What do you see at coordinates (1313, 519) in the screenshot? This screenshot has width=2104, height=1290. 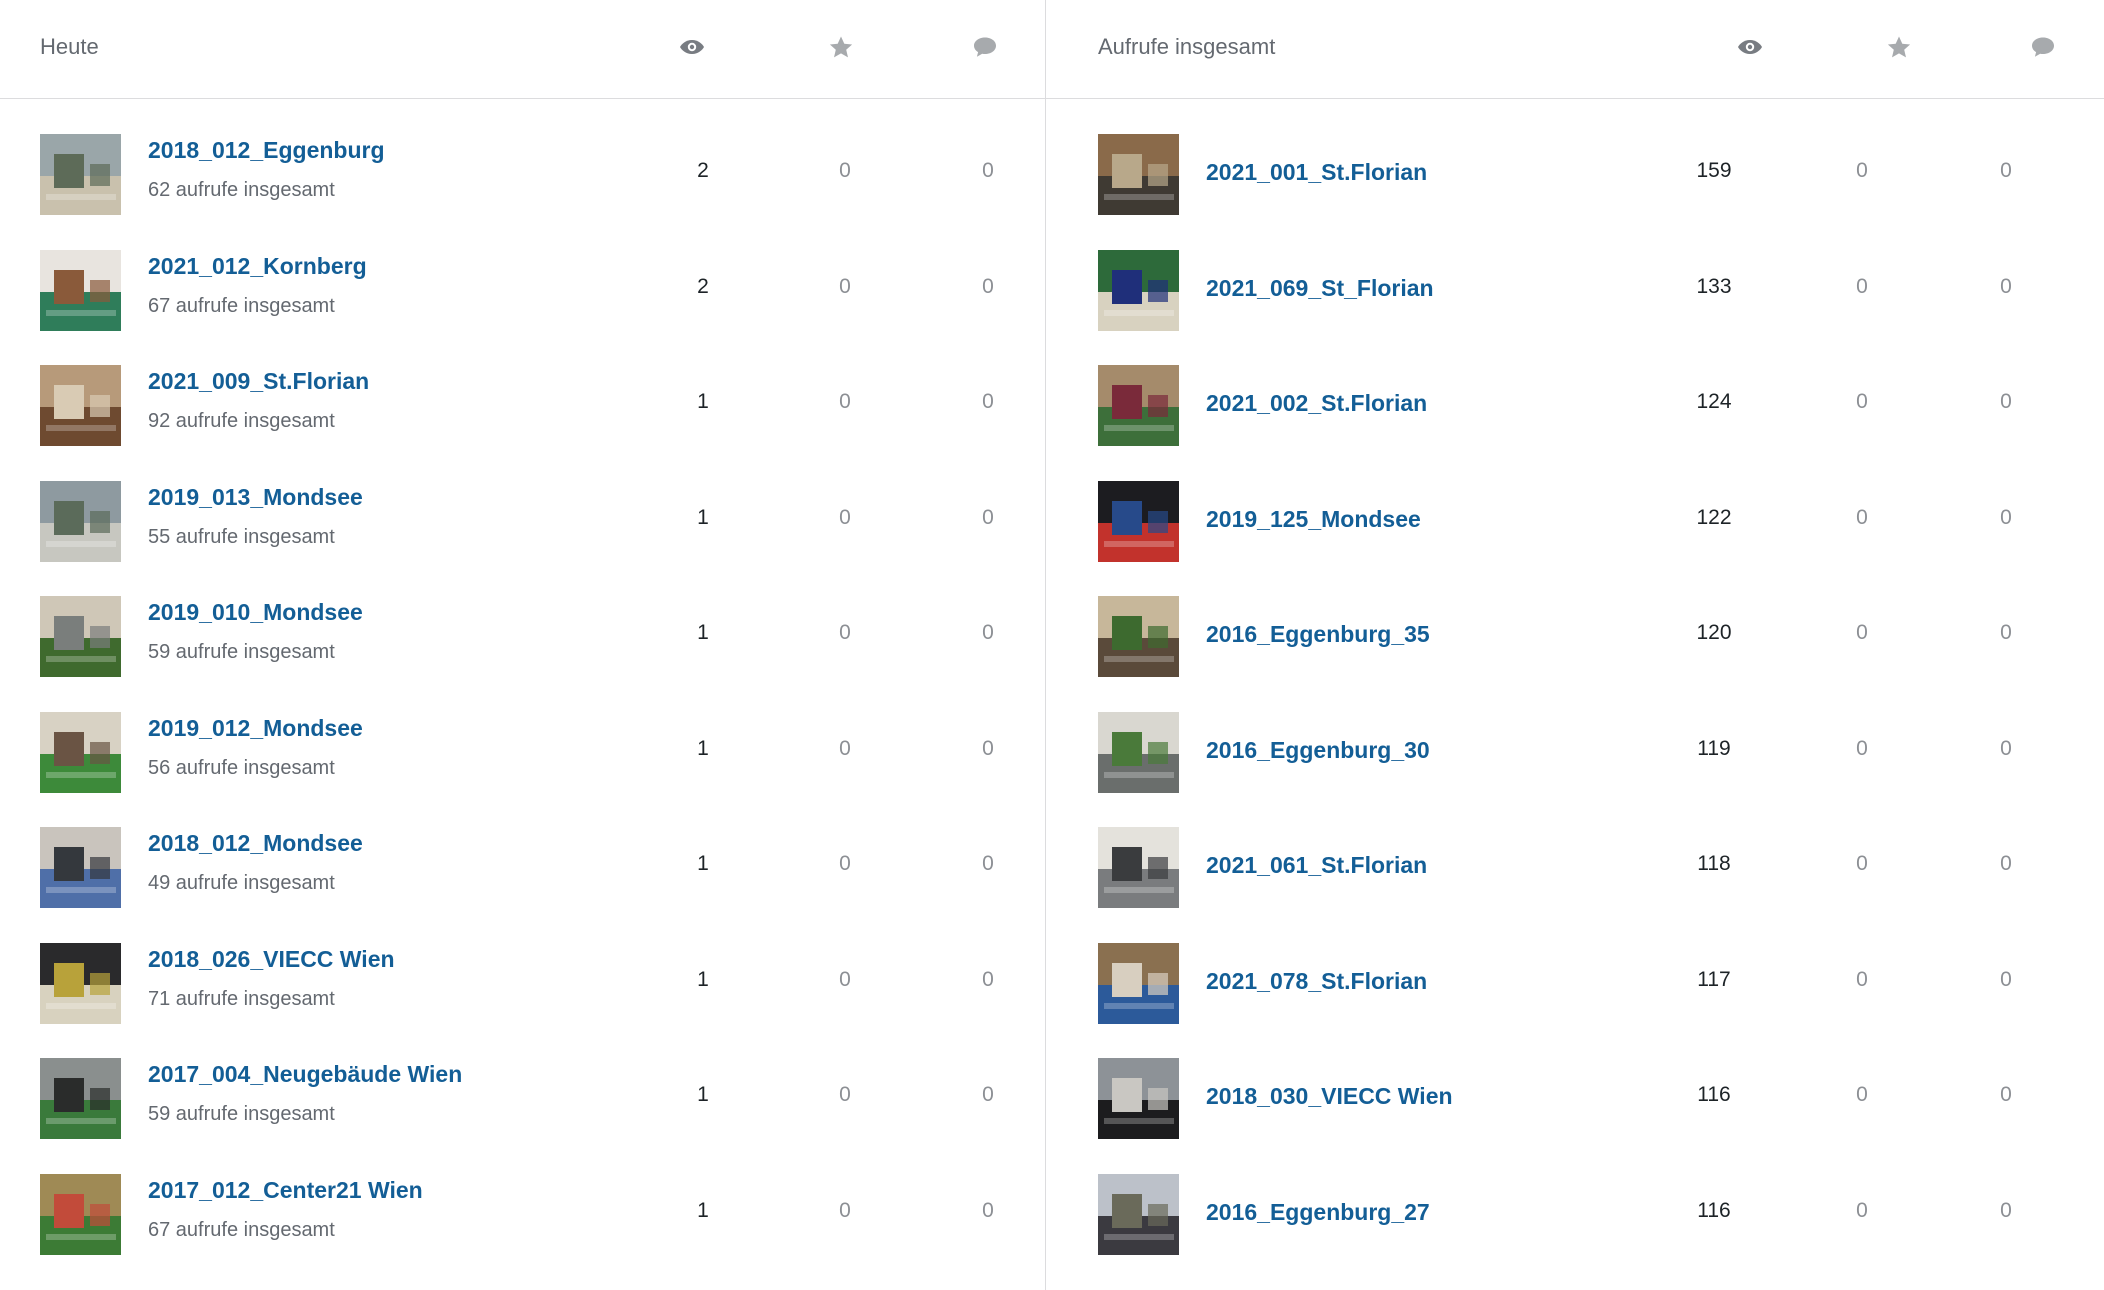 I see `post-title-link: 2019_125_Mondsee` at bounding box center [1313, 519].